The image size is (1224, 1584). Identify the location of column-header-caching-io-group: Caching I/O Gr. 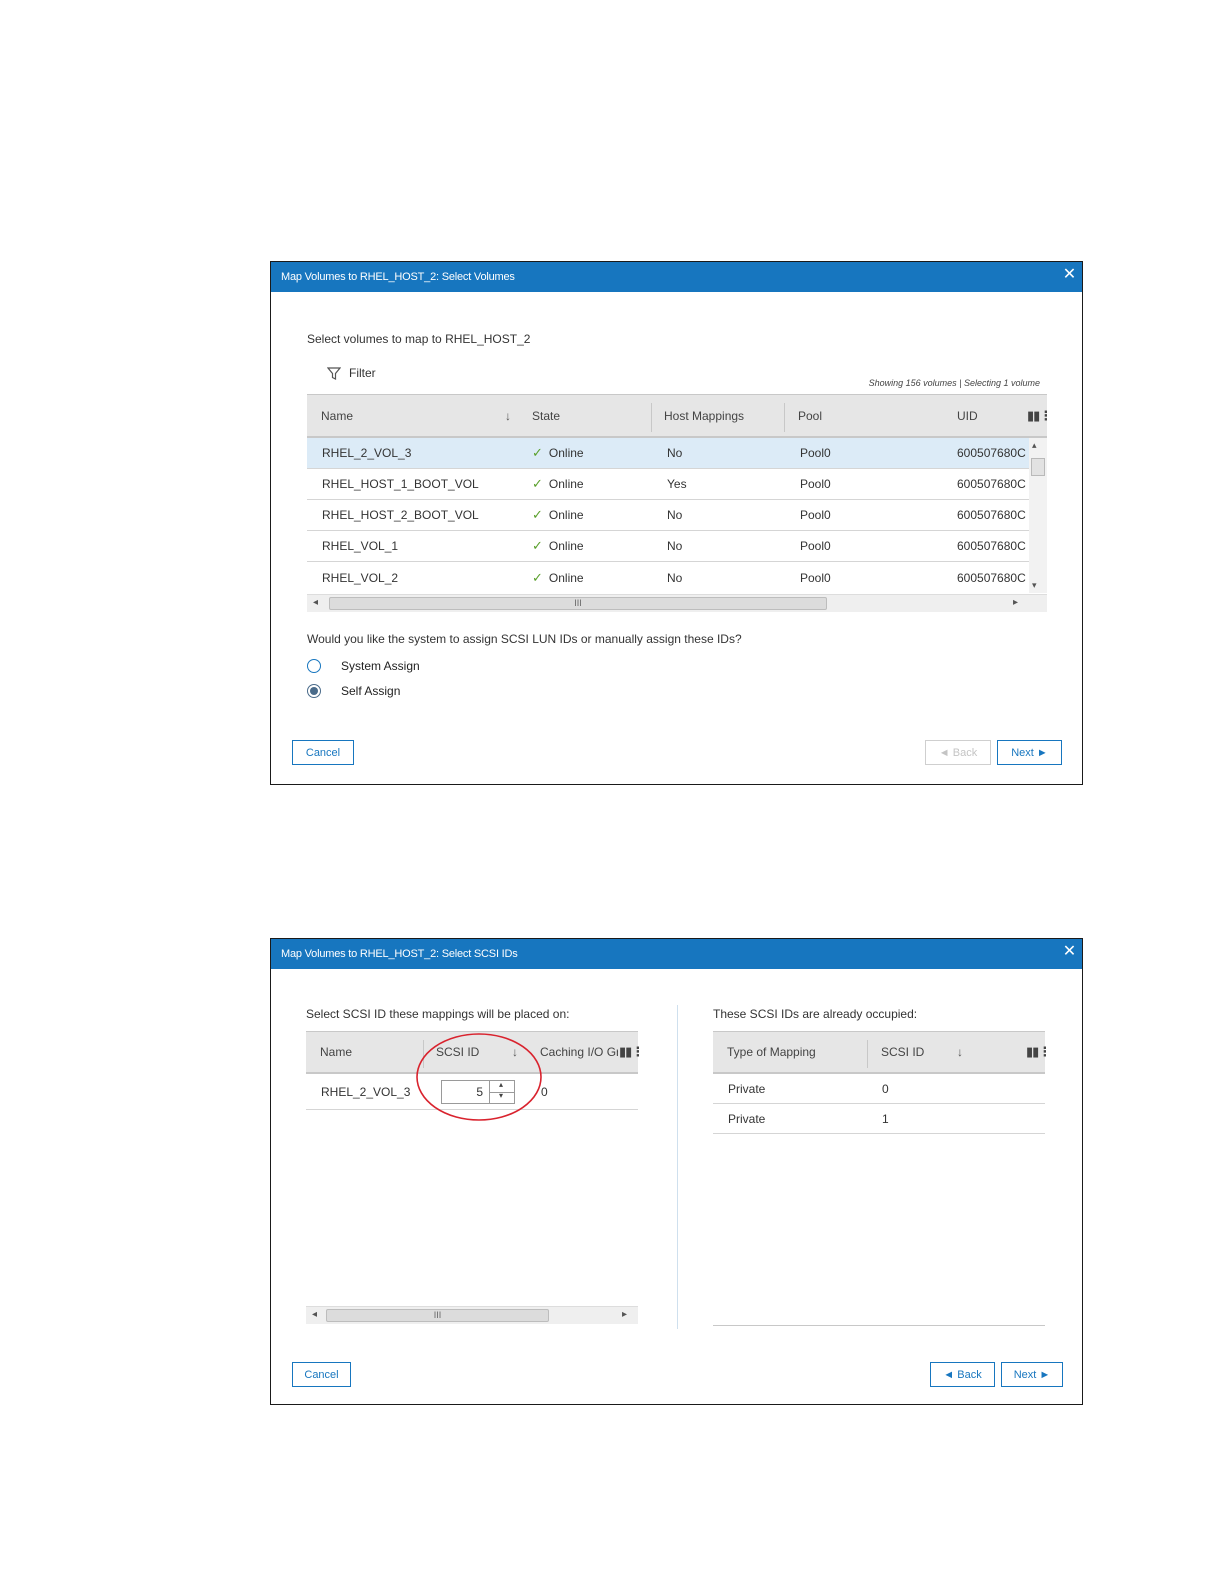
(579, 1052).